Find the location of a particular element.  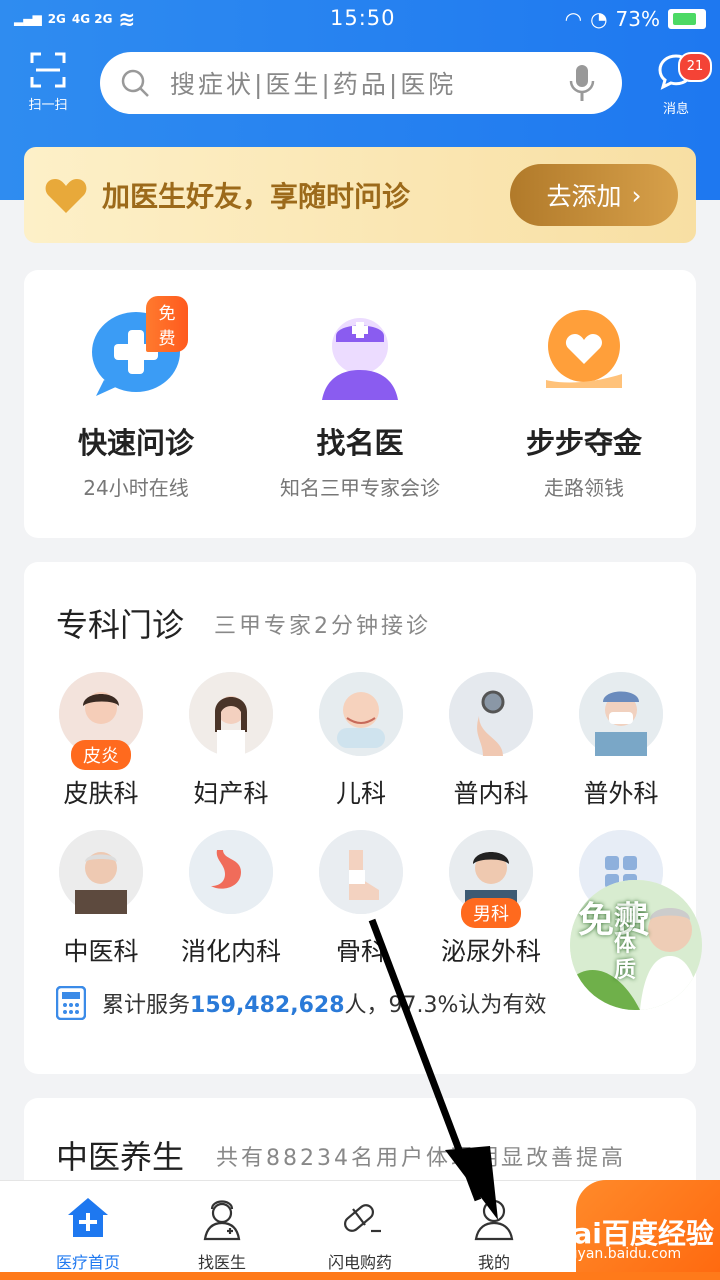

stats-suffix: 人，97.3%认为有效 is located at coordinates (445, 1005).